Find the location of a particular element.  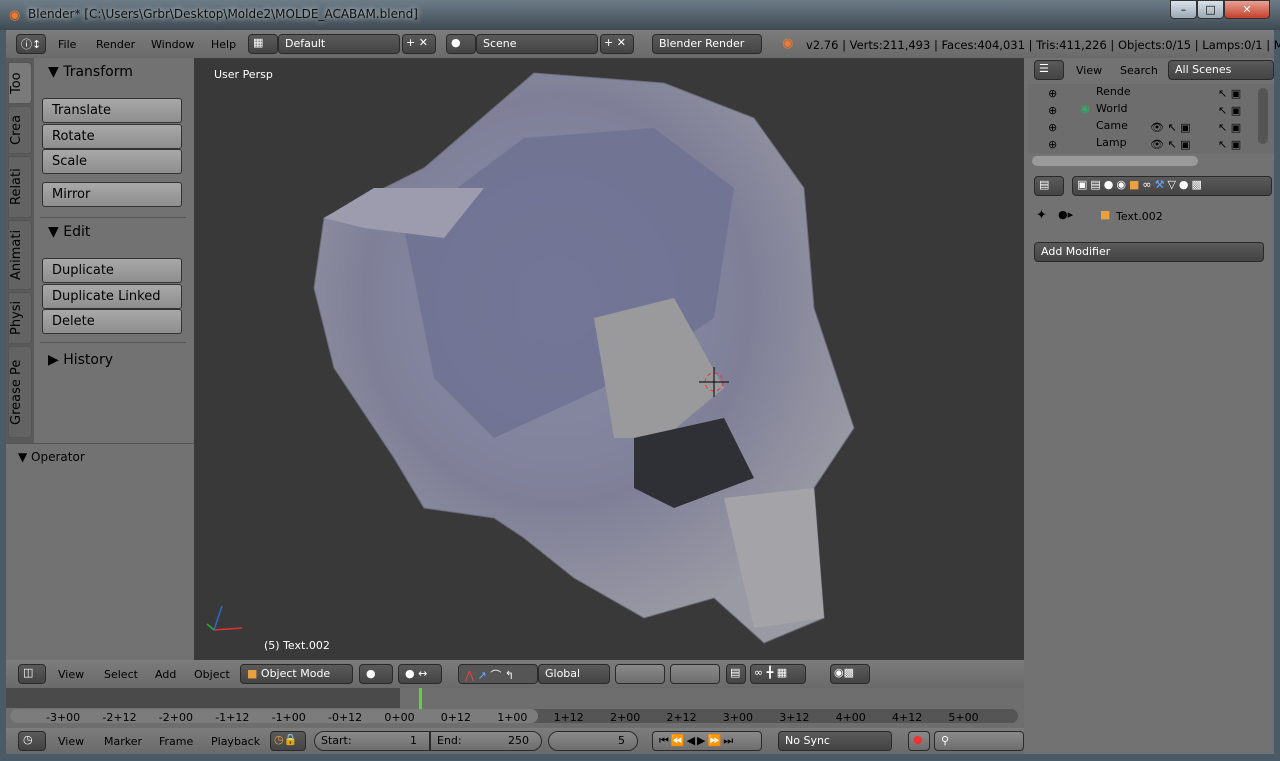

minimize-button: – is located at coordinates (1183, 9).